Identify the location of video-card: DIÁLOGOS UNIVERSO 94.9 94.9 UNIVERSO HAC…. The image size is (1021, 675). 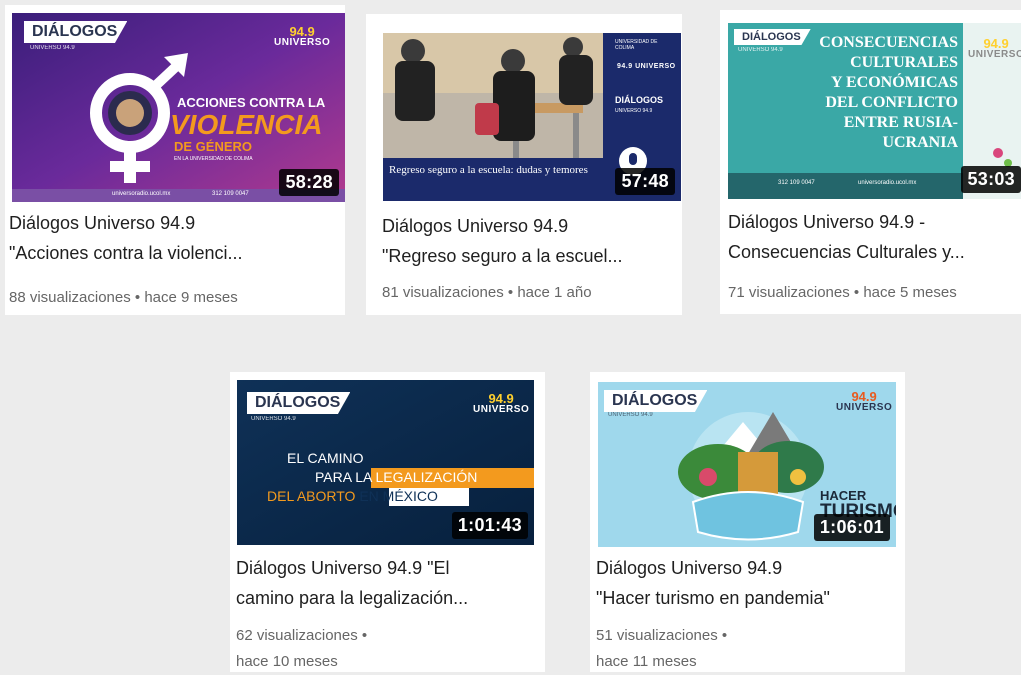
(747, 522).